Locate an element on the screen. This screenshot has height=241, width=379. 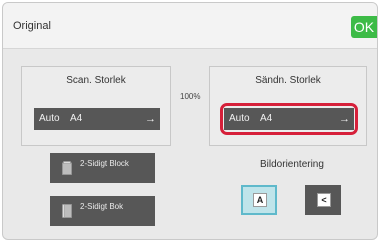
duplex-block-button: 2-Sidigt Block is located at coordinates (102, 168).